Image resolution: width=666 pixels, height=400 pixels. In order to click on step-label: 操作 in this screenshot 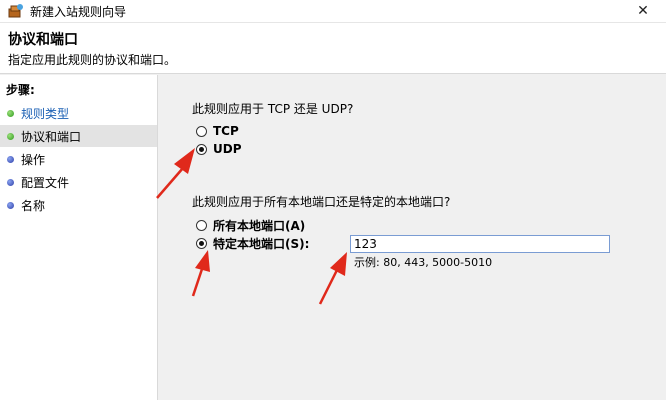, I will do `click(33, 159)`.